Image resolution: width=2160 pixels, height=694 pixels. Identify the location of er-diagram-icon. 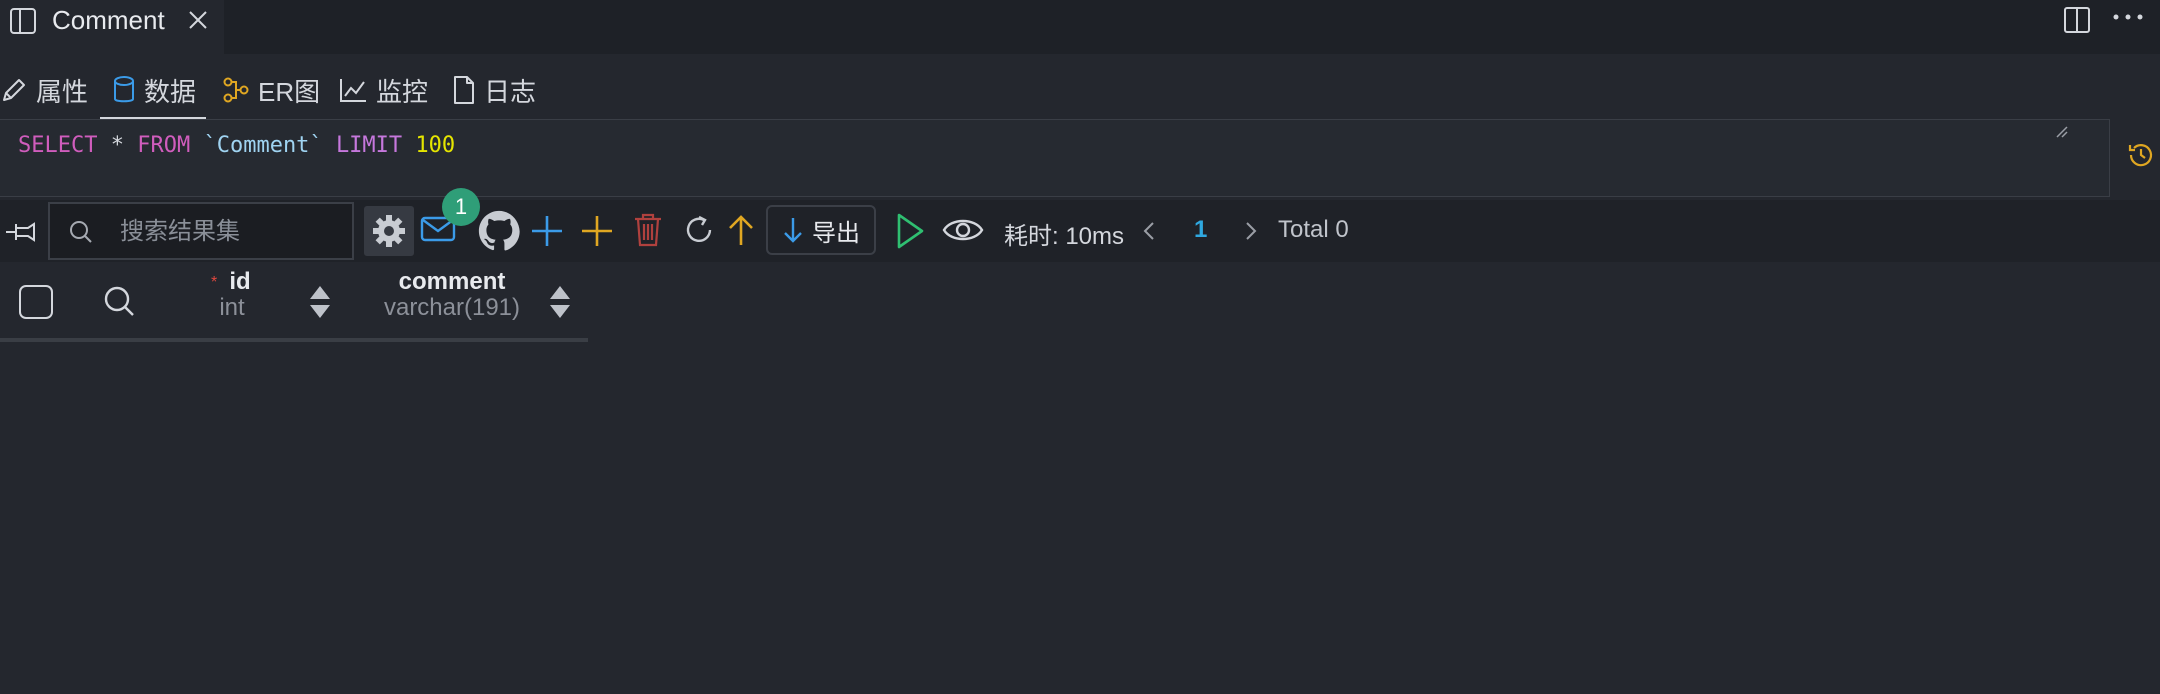
(236, 90).